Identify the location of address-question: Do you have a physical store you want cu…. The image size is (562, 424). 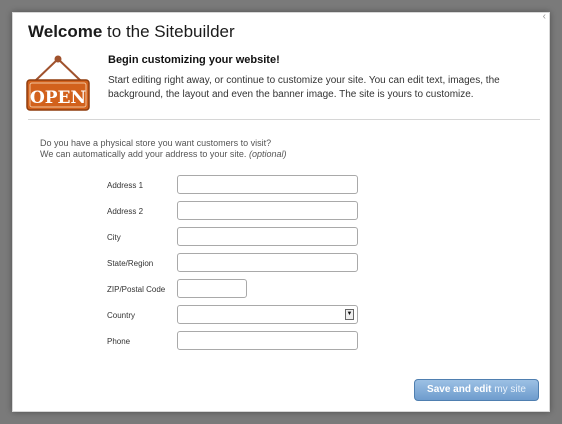
(163, 149).